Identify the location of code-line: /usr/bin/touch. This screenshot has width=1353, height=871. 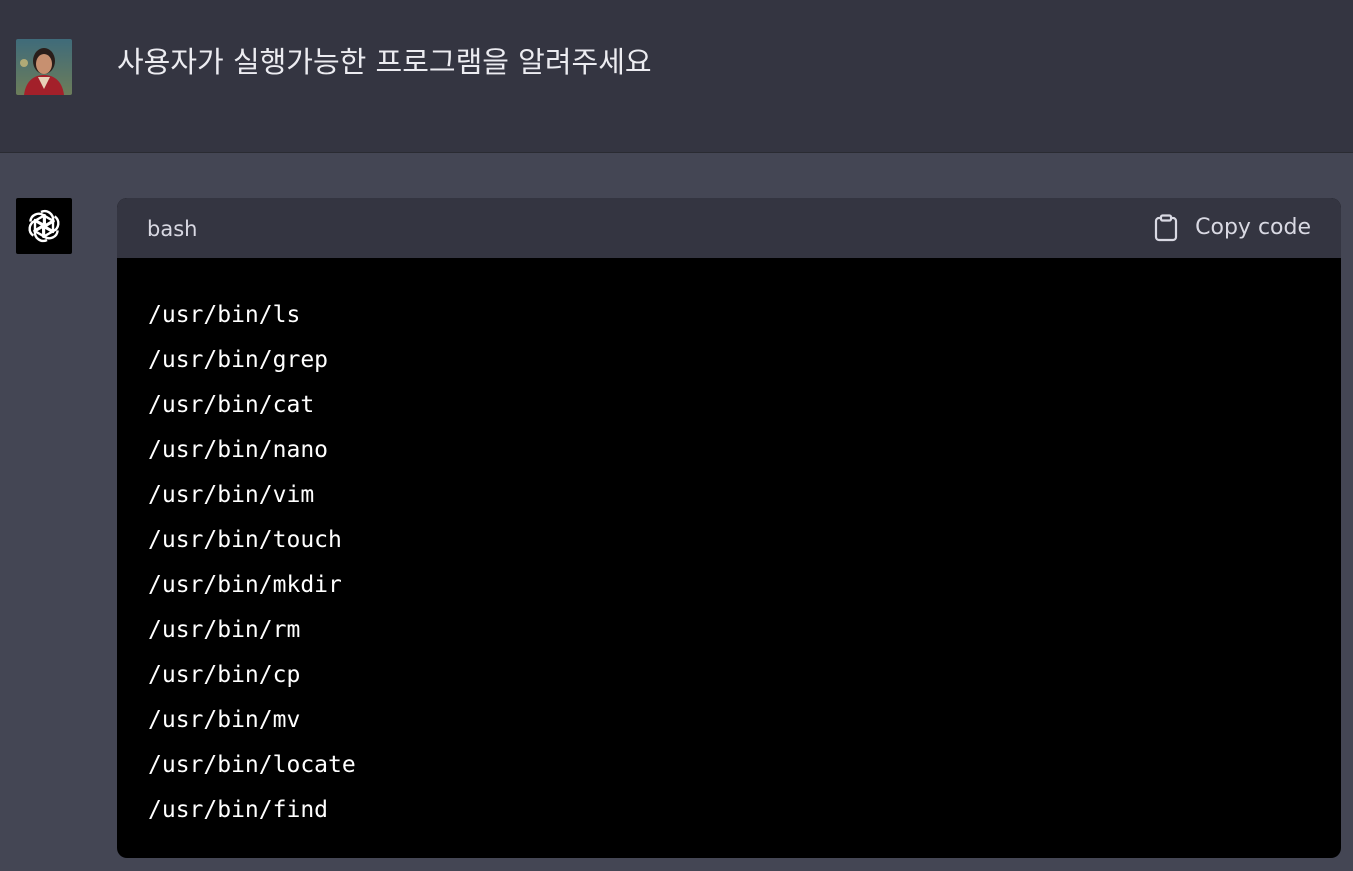
(245, 540).